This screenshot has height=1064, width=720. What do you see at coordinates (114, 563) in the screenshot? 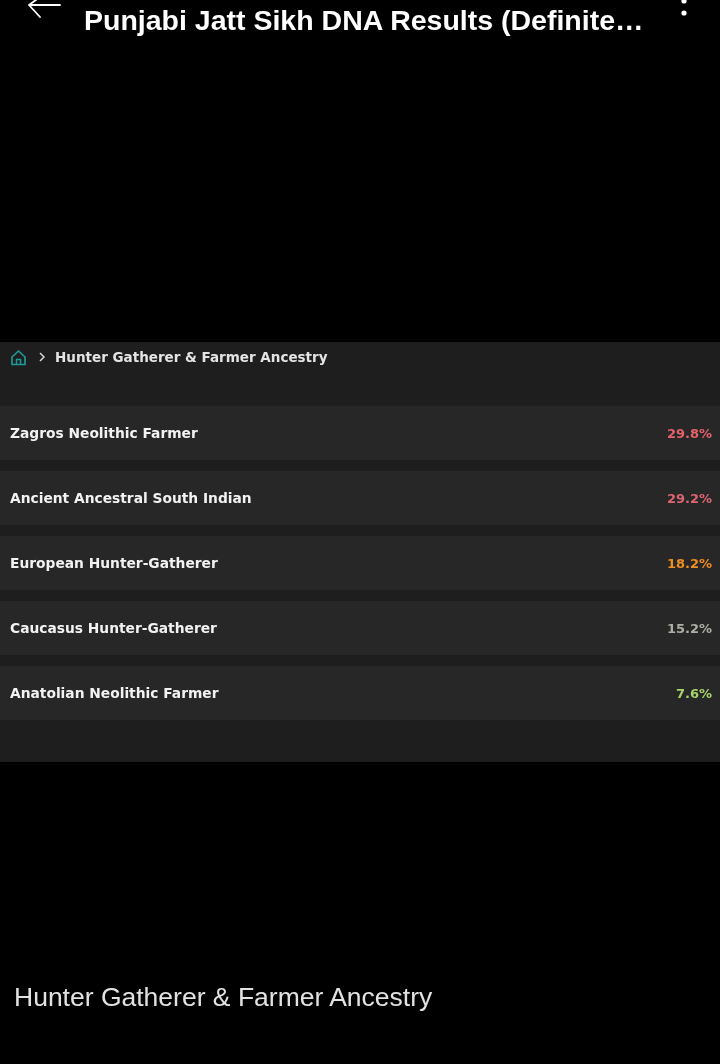
I see `population-name: European Hunter-Gatherer` at bounding box center [114, 563].